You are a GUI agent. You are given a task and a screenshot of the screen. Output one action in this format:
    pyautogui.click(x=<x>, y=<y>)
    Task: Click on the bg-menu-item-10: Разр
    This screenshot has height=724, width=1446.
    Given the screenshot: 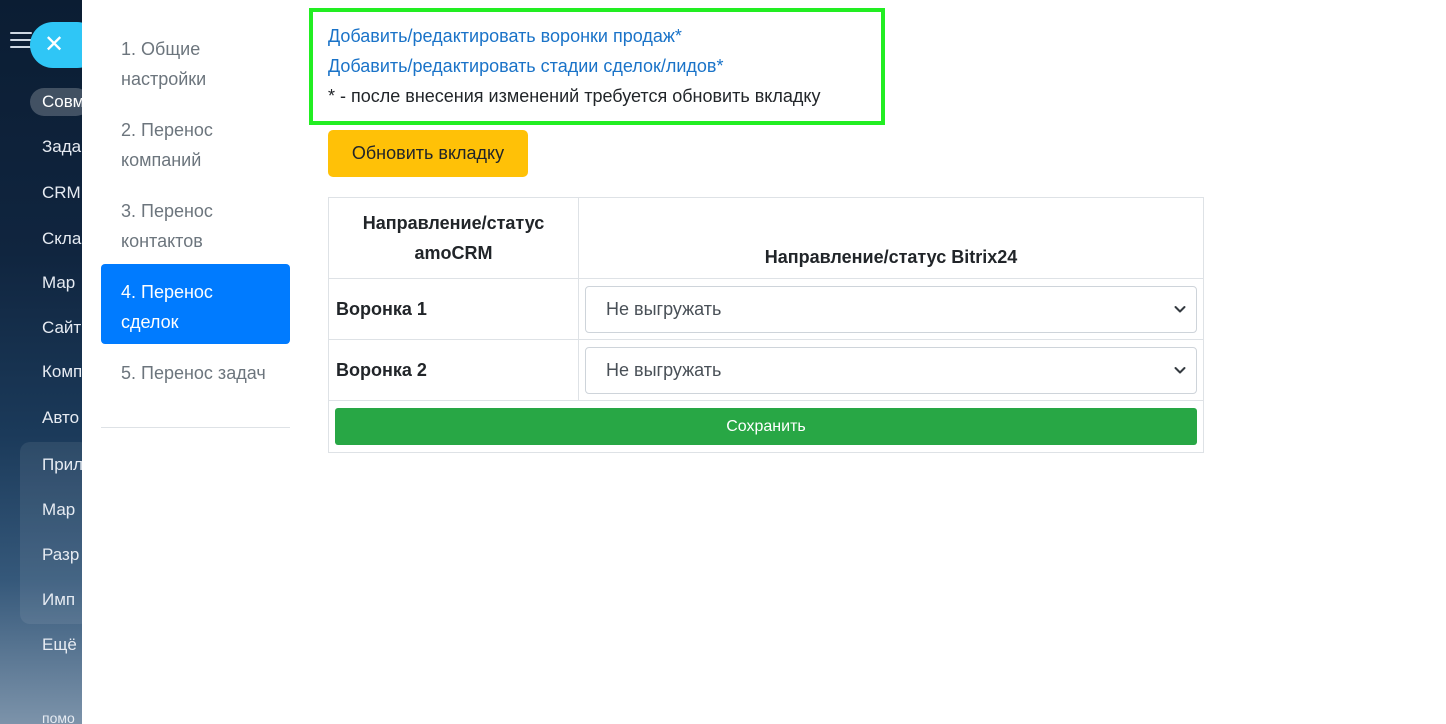 What is the action you would take?
    pyautogui.click(x=60, y=555)
    